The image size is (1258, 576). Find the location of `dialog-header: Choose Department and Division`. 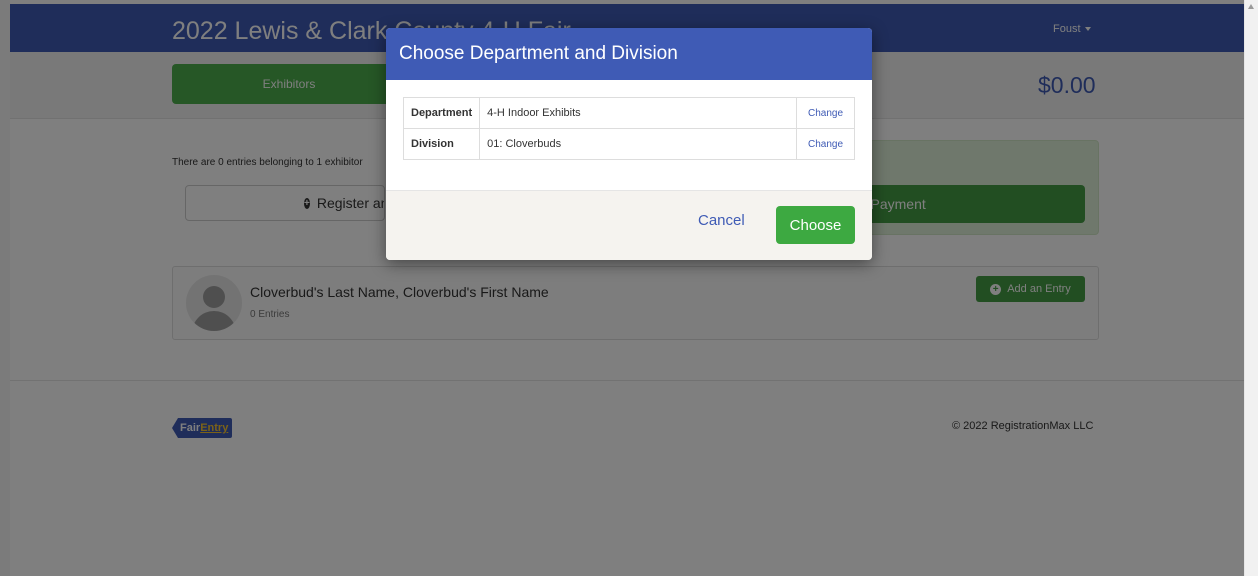

dialog-header: Choose Department and Division is located at coordinates (629, 54).